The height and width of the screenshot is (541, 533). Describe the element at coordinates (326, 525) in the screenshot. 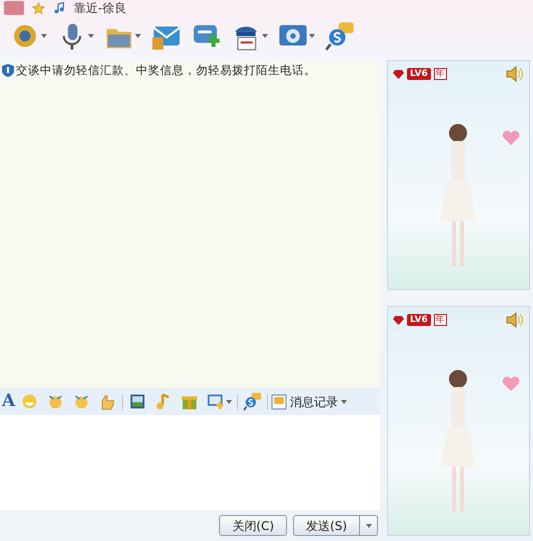

I see `send-button: 发送(S)` at that location.